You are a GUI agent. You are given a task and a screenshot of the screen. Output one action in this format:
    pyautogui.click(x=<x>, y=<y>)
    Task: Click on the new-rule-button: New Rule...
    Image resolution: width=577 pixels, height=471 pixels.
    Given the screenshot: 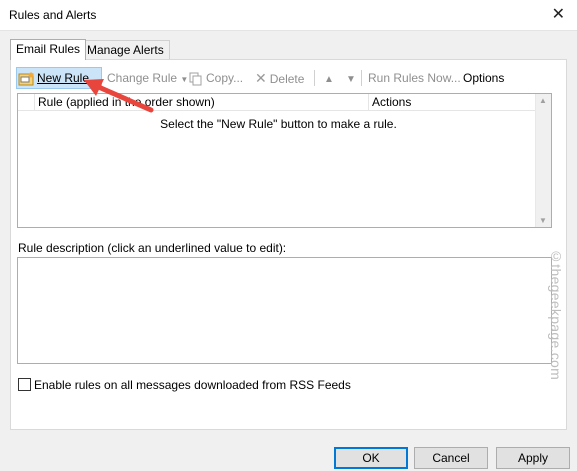 What is the action you would take?
    pyautogui.click(x=58, y=78)
    